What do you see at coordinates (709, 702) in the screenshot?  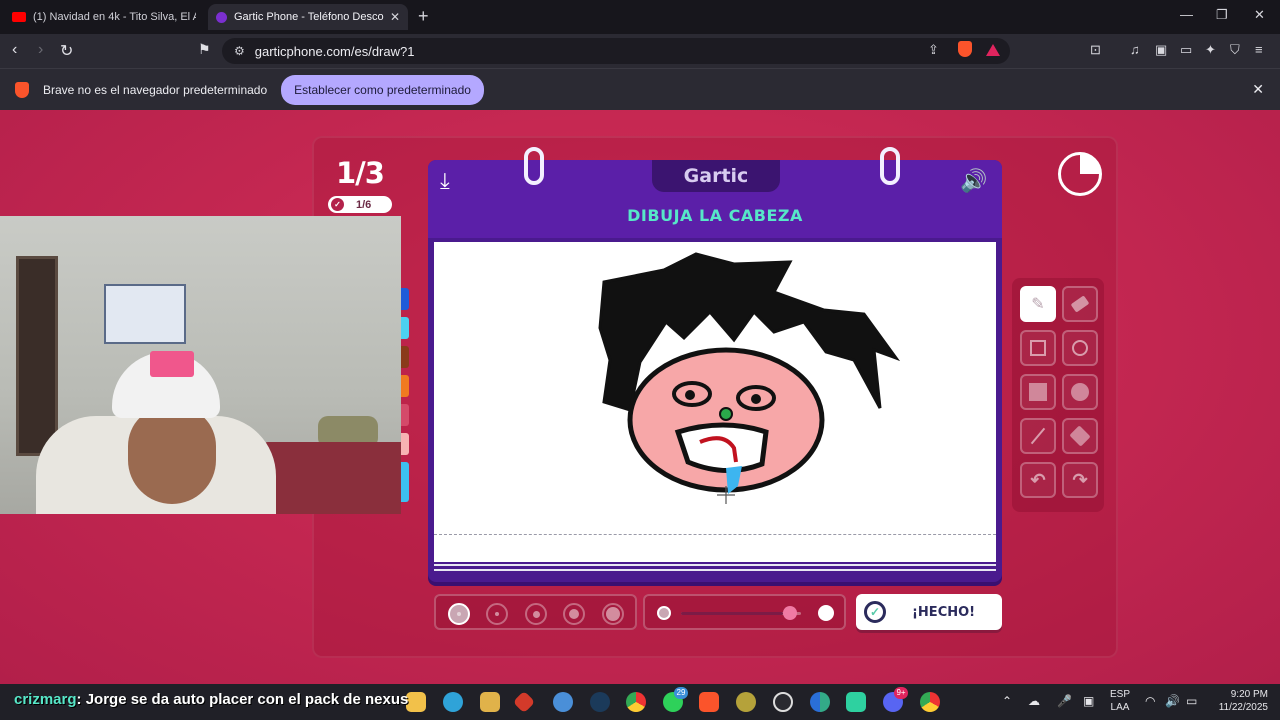 I see `brave-icon` at bounding box center [709, 702].